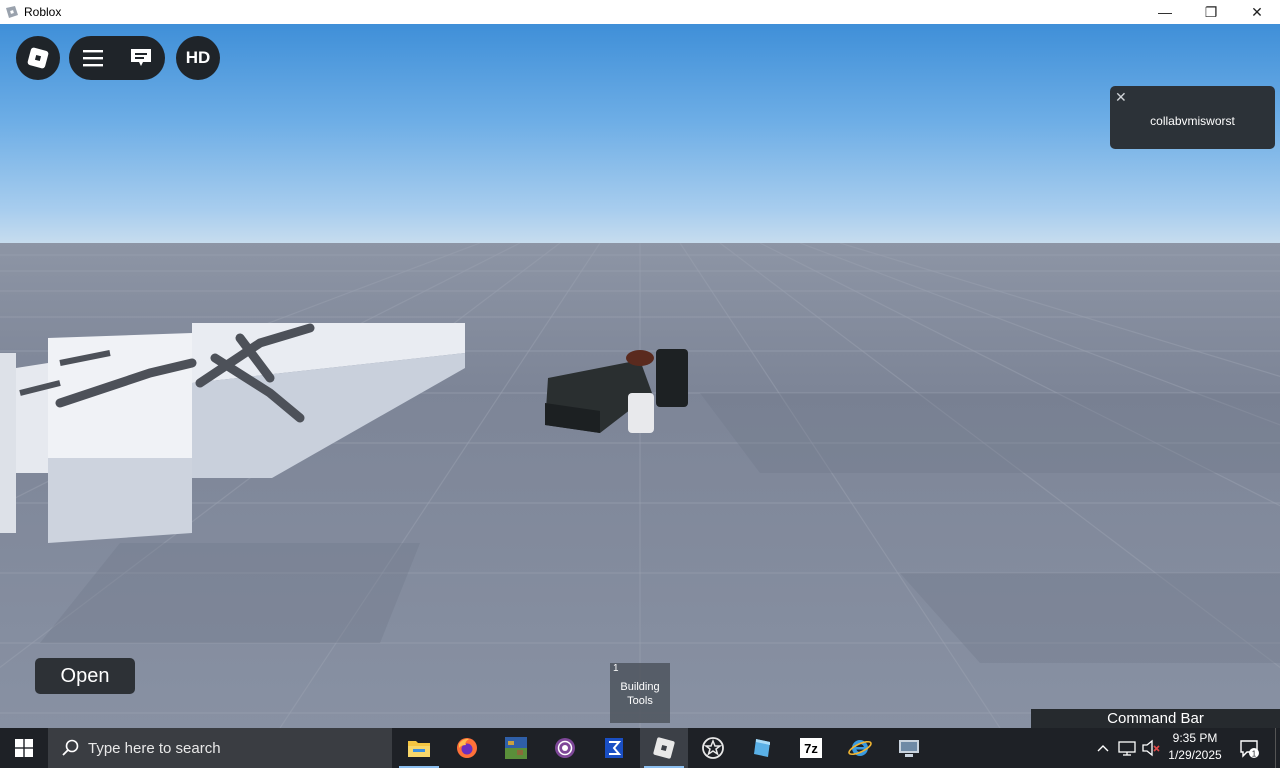 The width and height of the screenshot is (1280, 768). I want to click on start-button, so click(24, 748).